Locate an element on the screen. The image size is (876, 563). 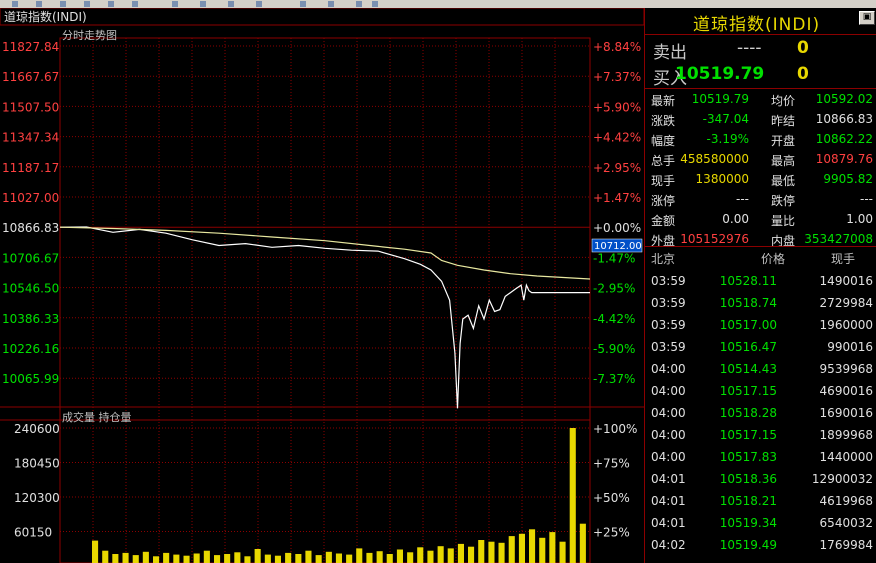
tick-price: 10528.11 is located at coordinates (748, 281).